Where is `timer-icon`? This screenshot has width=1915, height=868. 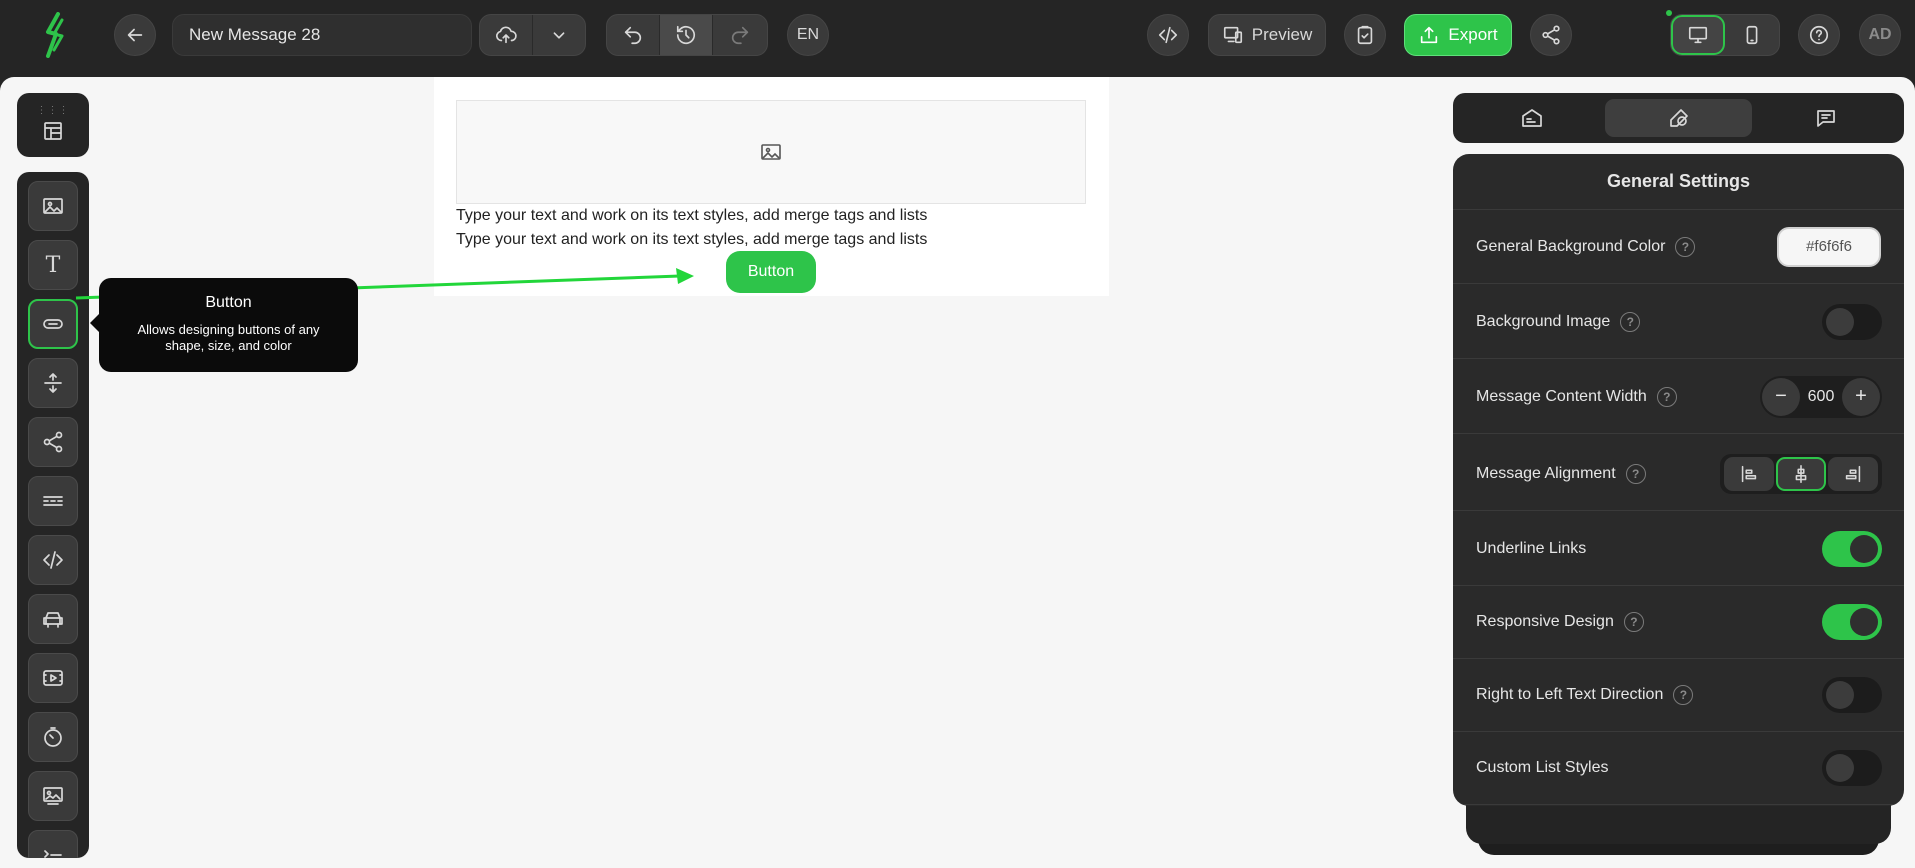
timer-icon is located at coordinates (53, 737).